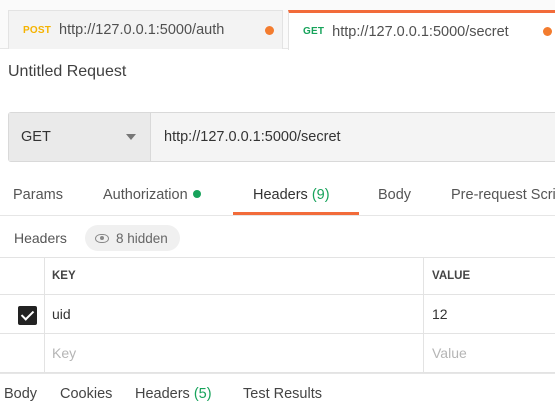  I want to click on table-row: uid 12, so click(277, 314).